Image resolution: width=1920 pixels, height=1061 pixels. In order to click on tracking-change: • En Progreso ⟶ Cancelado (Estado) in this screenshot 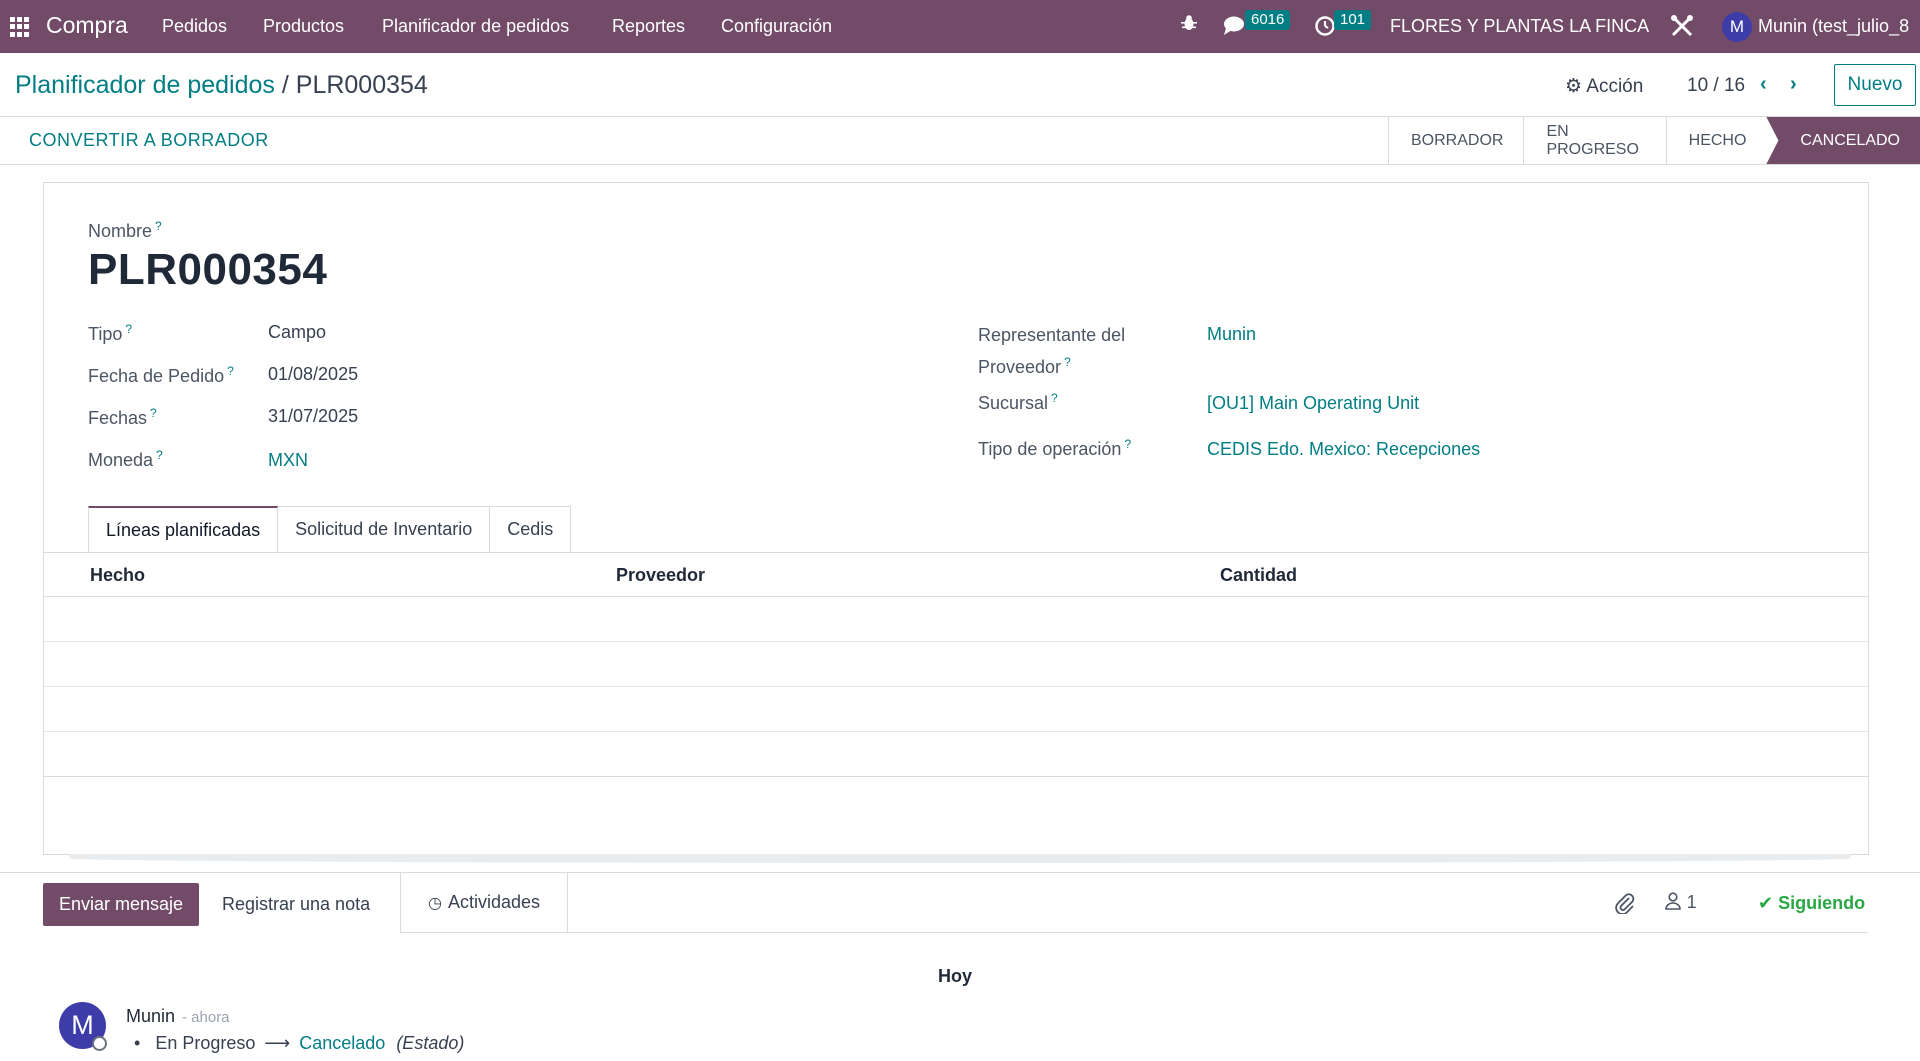, I will do `click(299, 1043)`.